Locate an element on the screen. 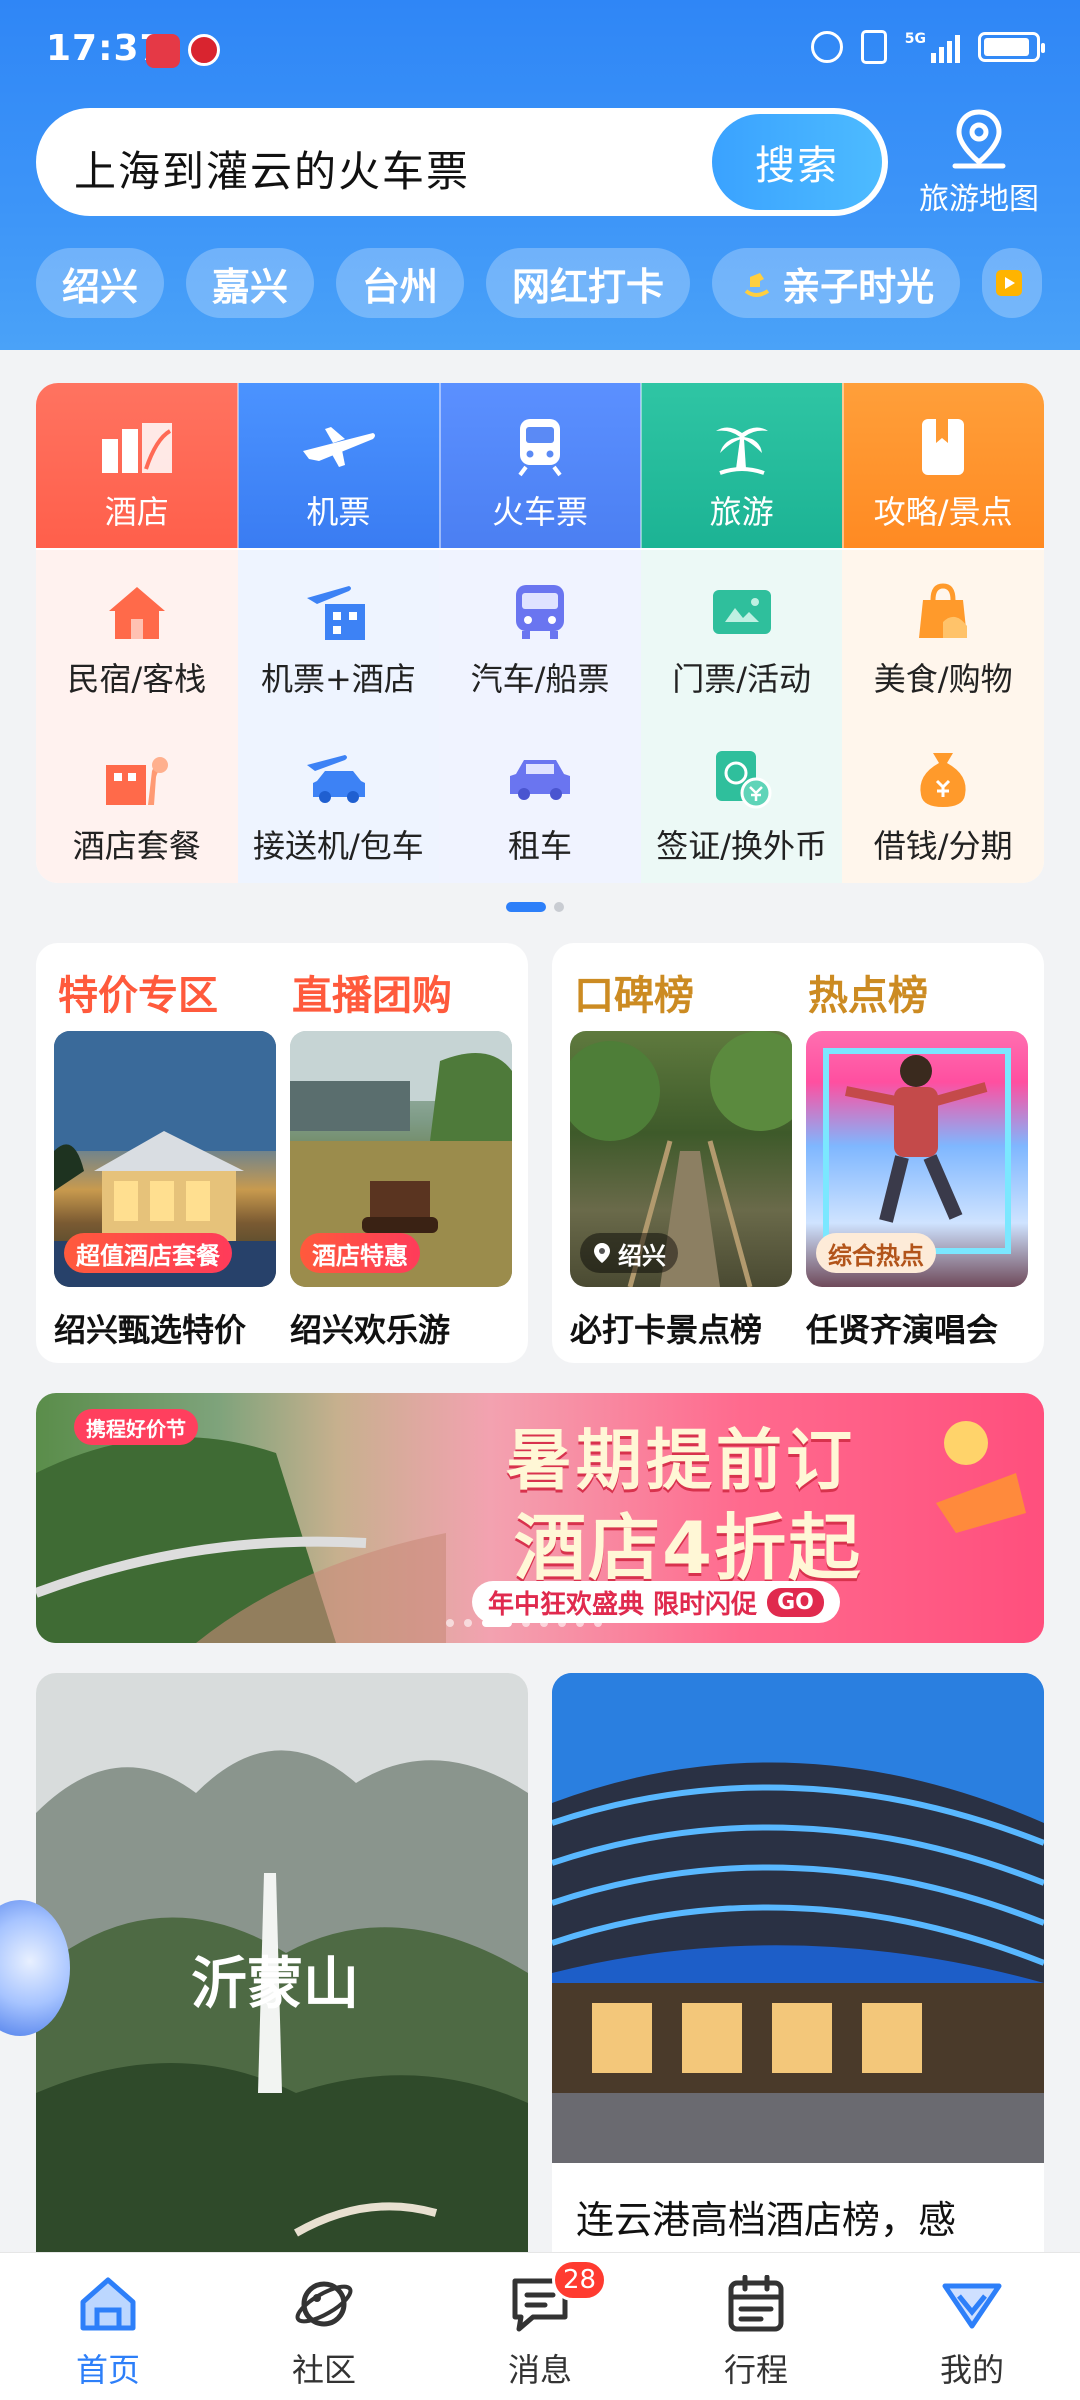 The width and height of the screenshot is (1080, 2400). banner-subtitle: 年中狂欢盛典 限时闪促 GO is located at coordinates (656, 1602).